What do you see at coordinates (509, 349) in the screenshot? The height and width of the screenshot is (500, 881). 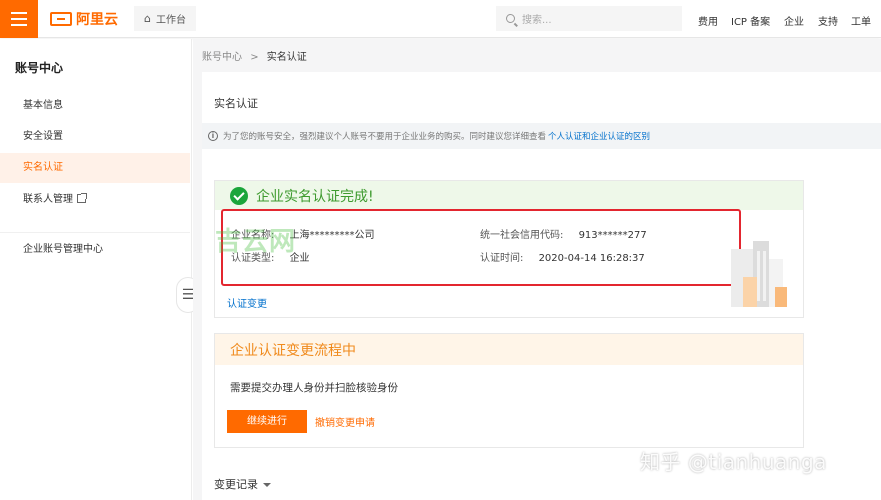 I see `change-card-header: 企业认证变更流程中` at bounding box center [509, 349].